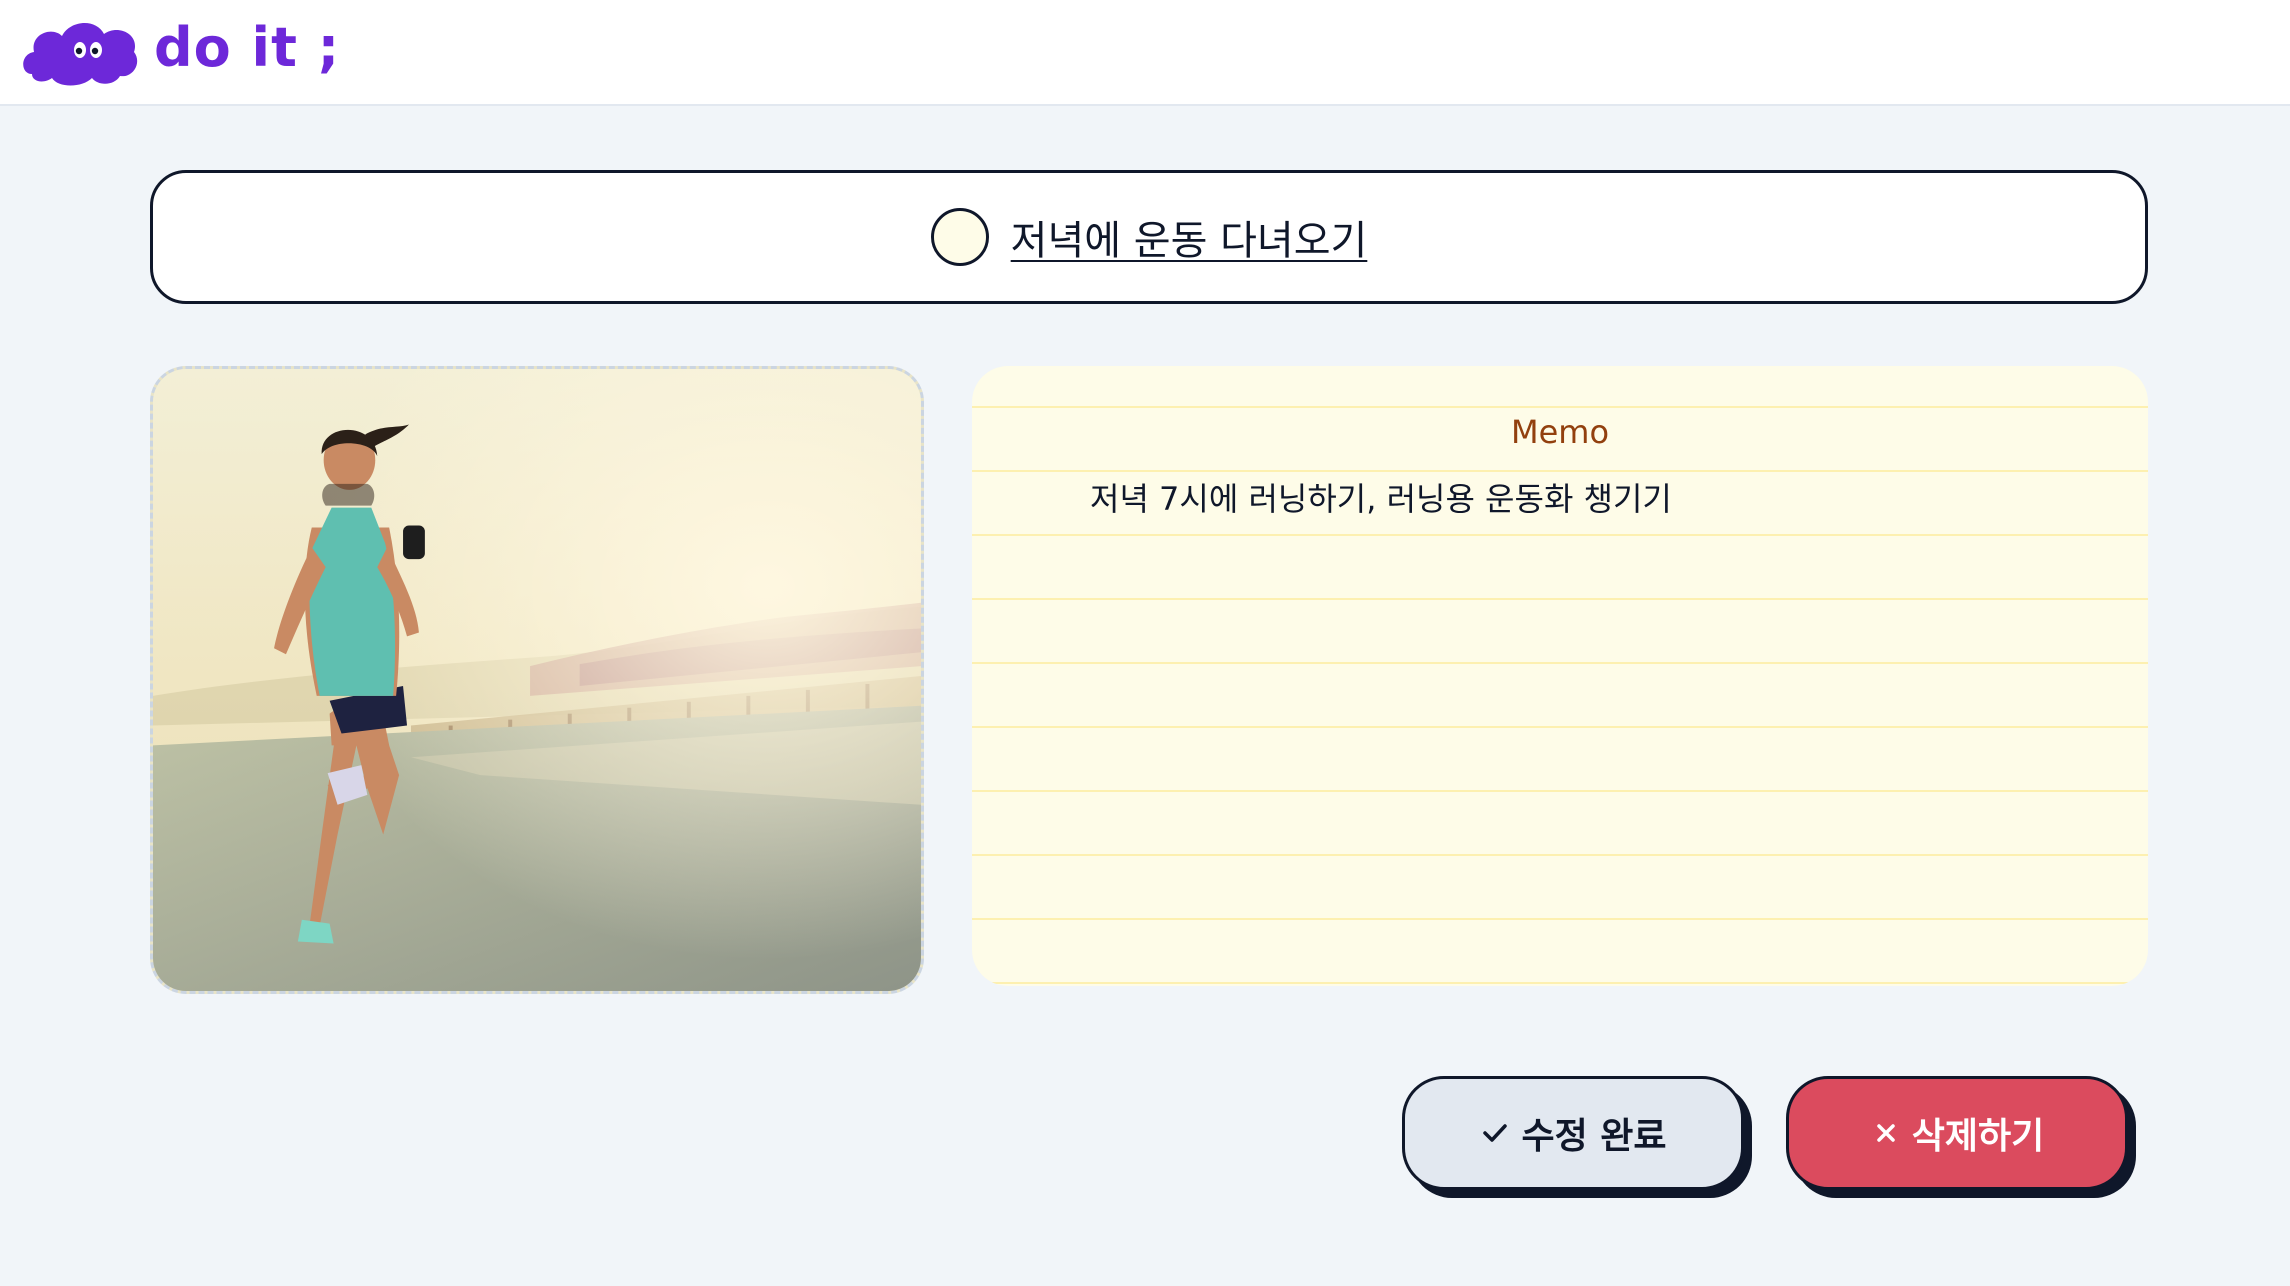 The image size is (2290, 1286). What do you see at coordinates (1145, 53) in the screenshot?
I see `top-bar: do it ;` at bounding box center [1145, 53].